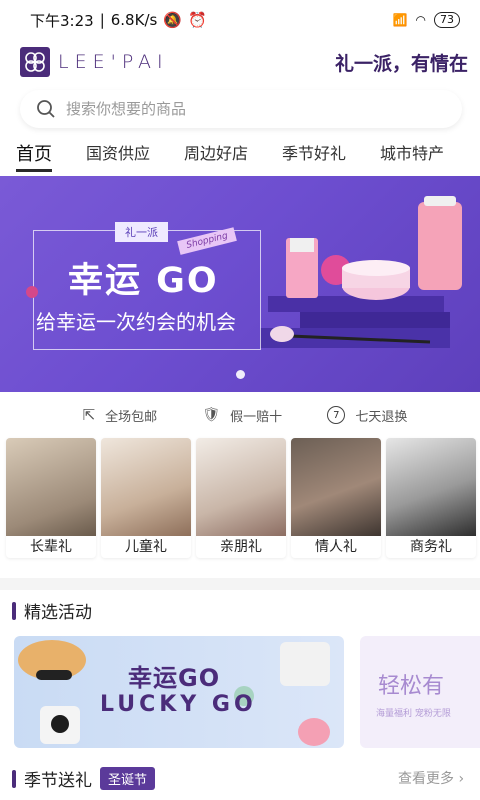 This screenshot has width=480, height=800. What do you see at coordinates (58, 781) in the screenshot?
I see `seasonal-section-title: 季节送礼` at bounding box center [58, 781].